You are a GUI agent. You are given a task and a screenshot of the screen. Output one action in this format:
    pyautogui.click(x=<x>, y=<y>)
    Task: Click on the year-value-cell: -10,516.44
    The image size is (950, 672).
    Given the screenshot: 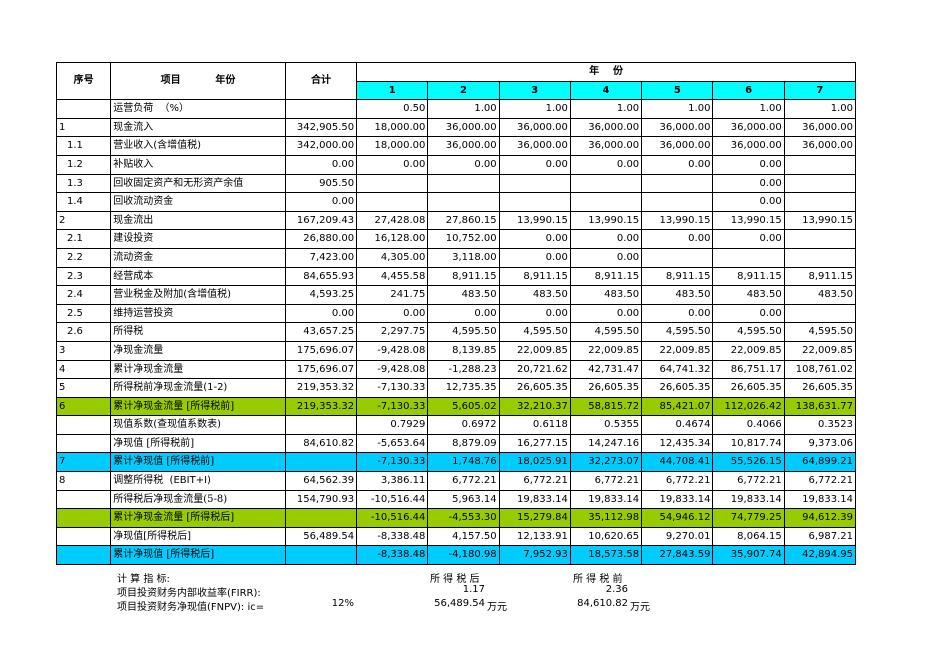 What is the action you would take?
    pyautogui.click(x=392, y=499)
    